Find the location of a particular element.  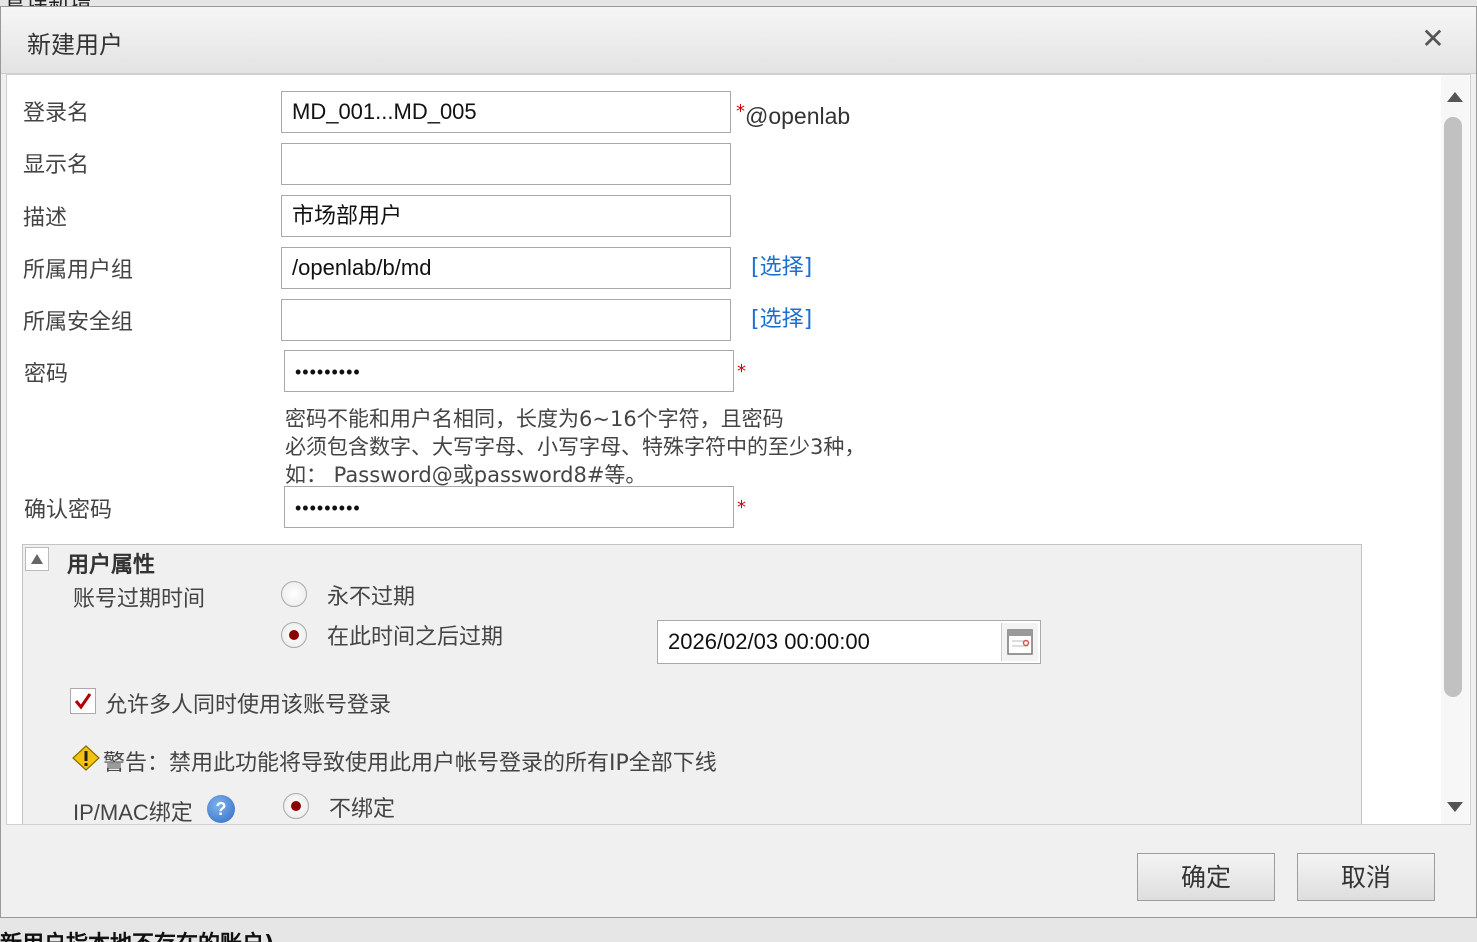

security-group-label: 所属安全组 is located at coordinates (78, 322).